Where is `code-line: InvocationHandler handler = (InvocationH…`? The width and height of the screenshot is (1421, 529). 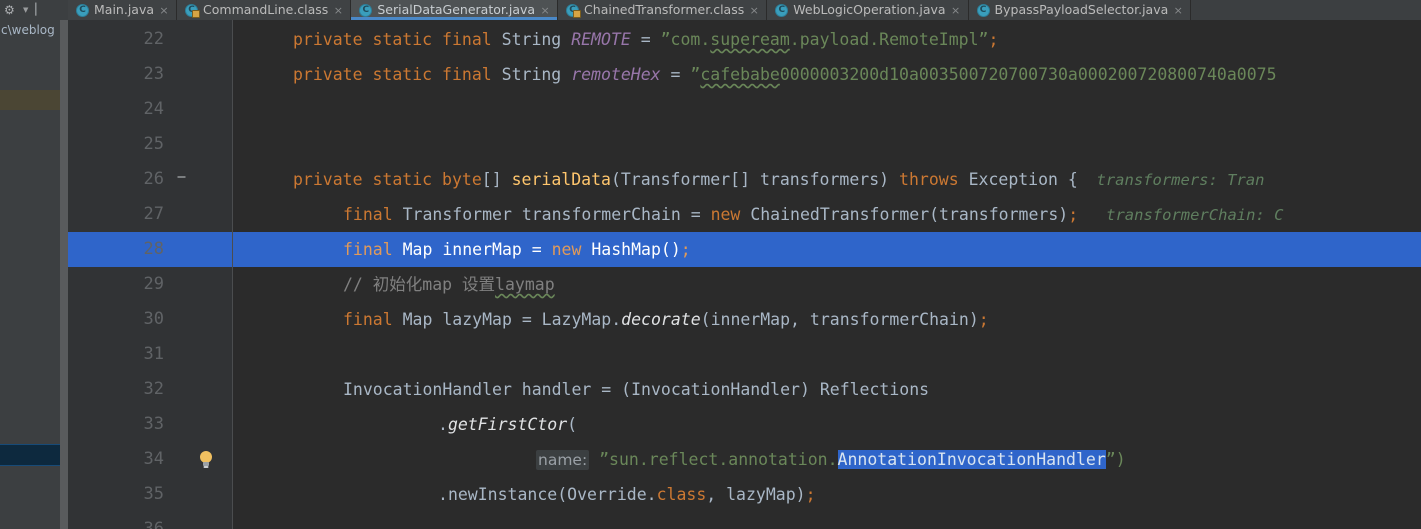
code-line: InvocationHandler handler = (InvocationH… is located at coordinates (827, 389).